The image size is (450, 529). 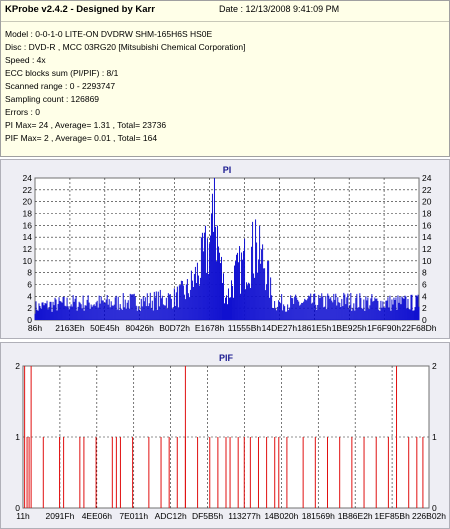 I want to click on y-tick-label-left: 6, so click(x=29, y=285).